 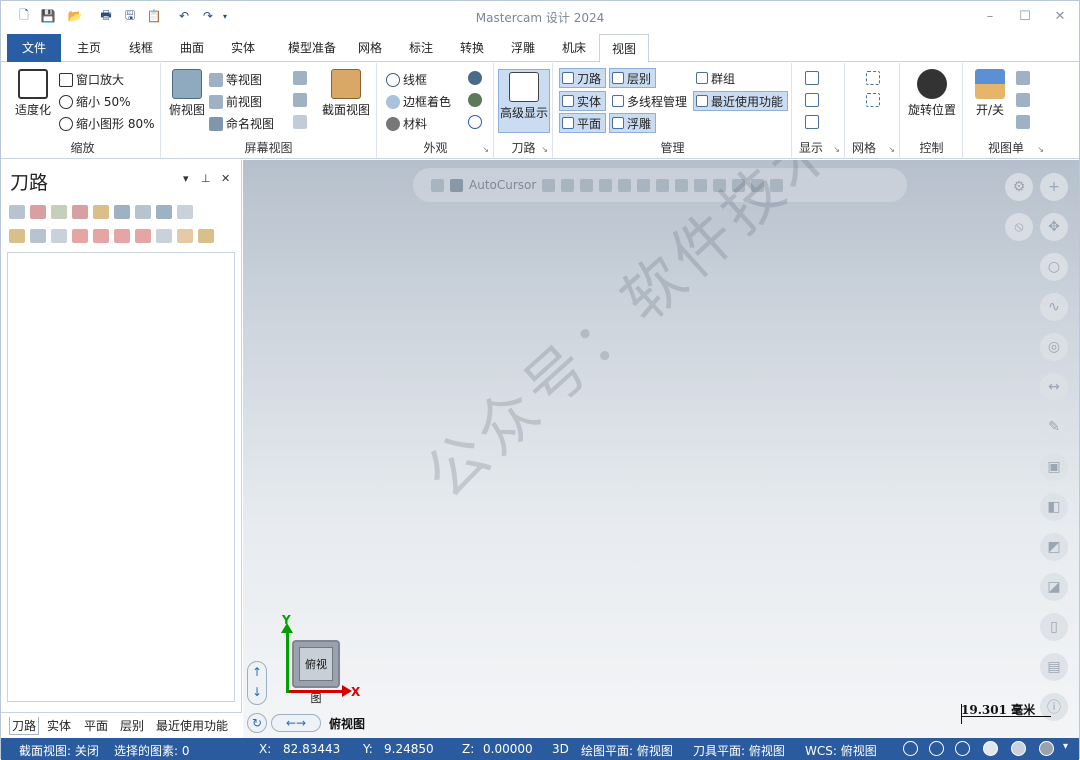 What do you see at coordinates (1019, 227) in the screenshot?
I see `no-entry-icon: ⦸` at bounding box center [1019, 227].